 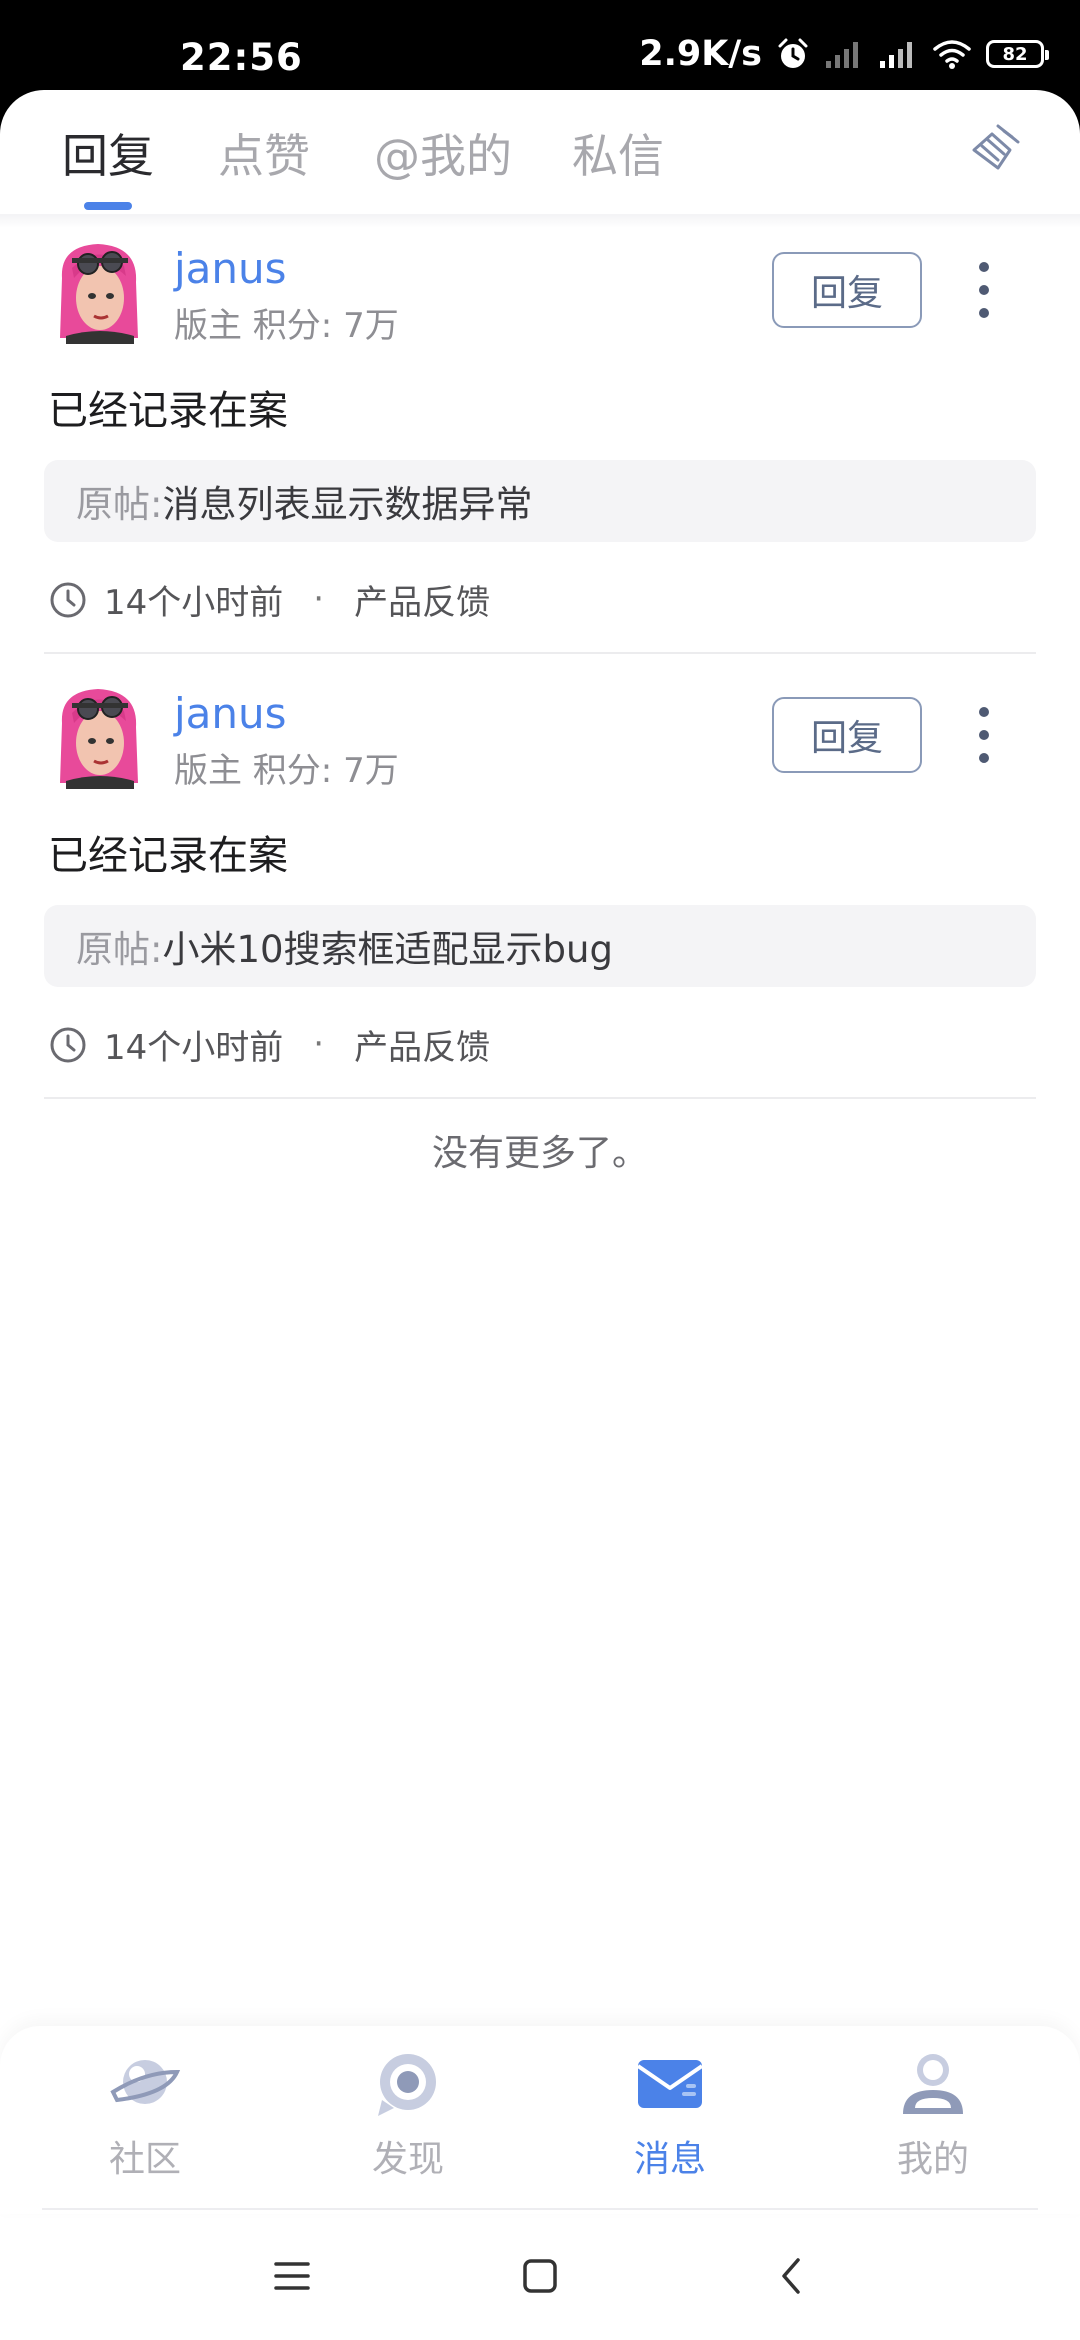 I want to click on nav-label: 我的, so click(x=932, y=2159).